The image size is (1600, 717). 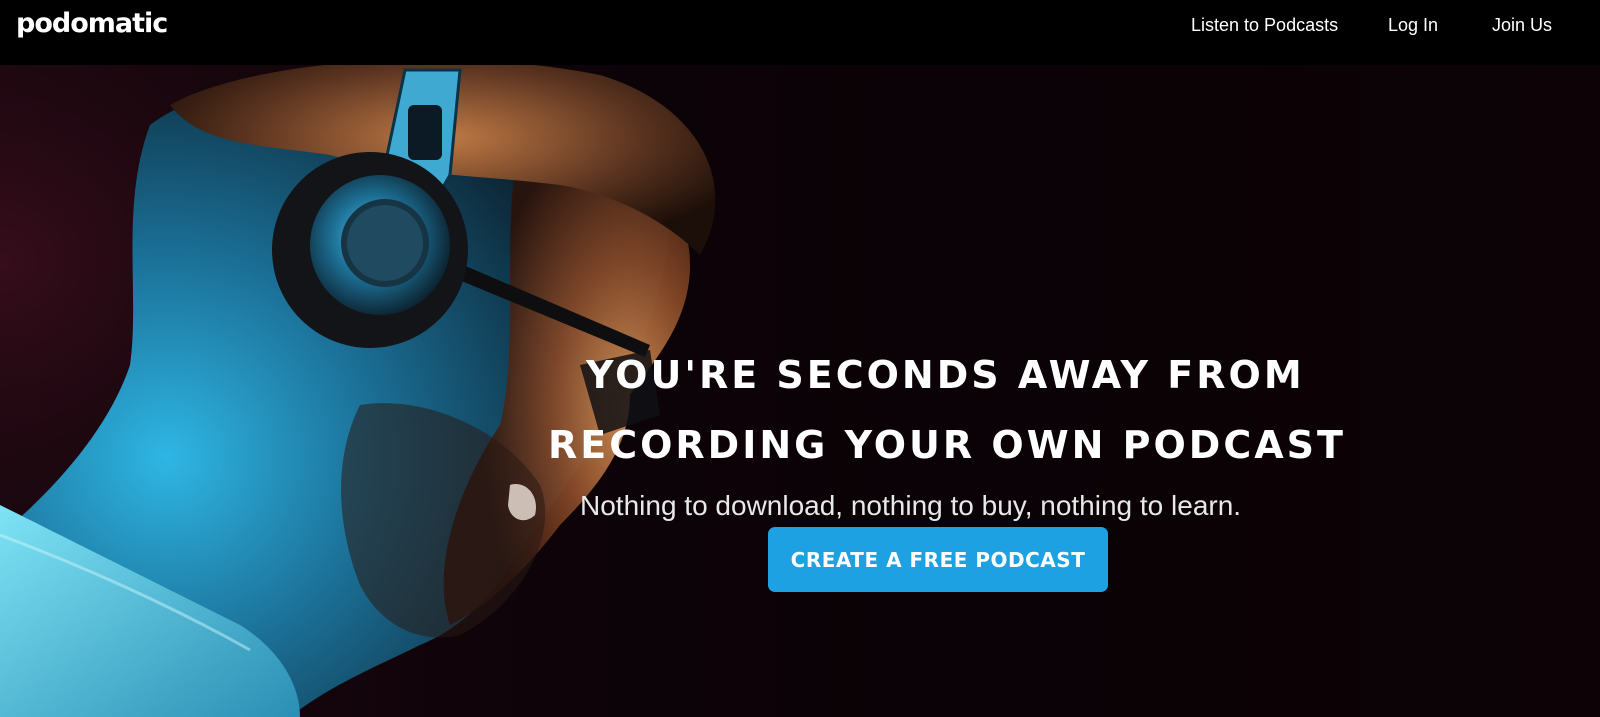 What do you see at coordinates (945, 375) in the screenshot?
I see `headline-line-1: YOU'RE SECONDS AWAY FROM` at bounding box center [945, 375].